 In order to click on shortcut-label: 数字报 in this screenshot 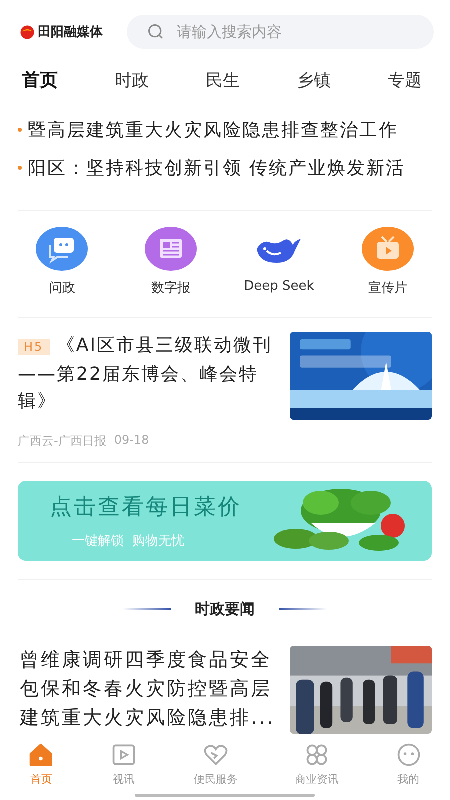, I will do `click(170, 288)`.